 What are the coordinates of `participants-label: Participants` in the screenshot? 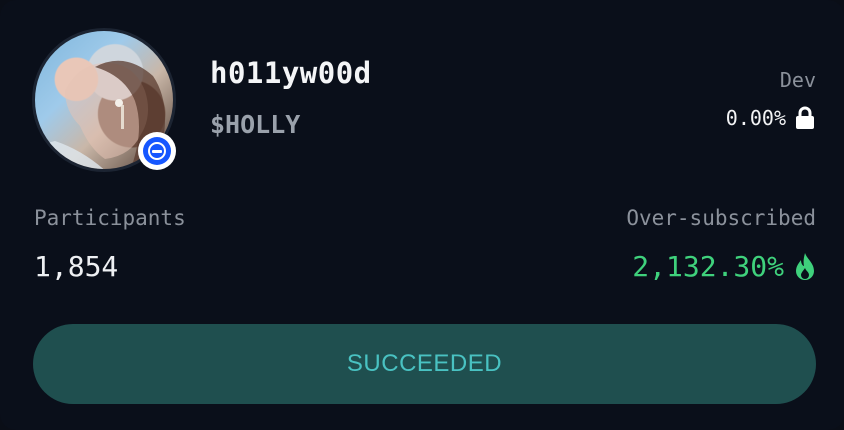 It's located at (110, 218).